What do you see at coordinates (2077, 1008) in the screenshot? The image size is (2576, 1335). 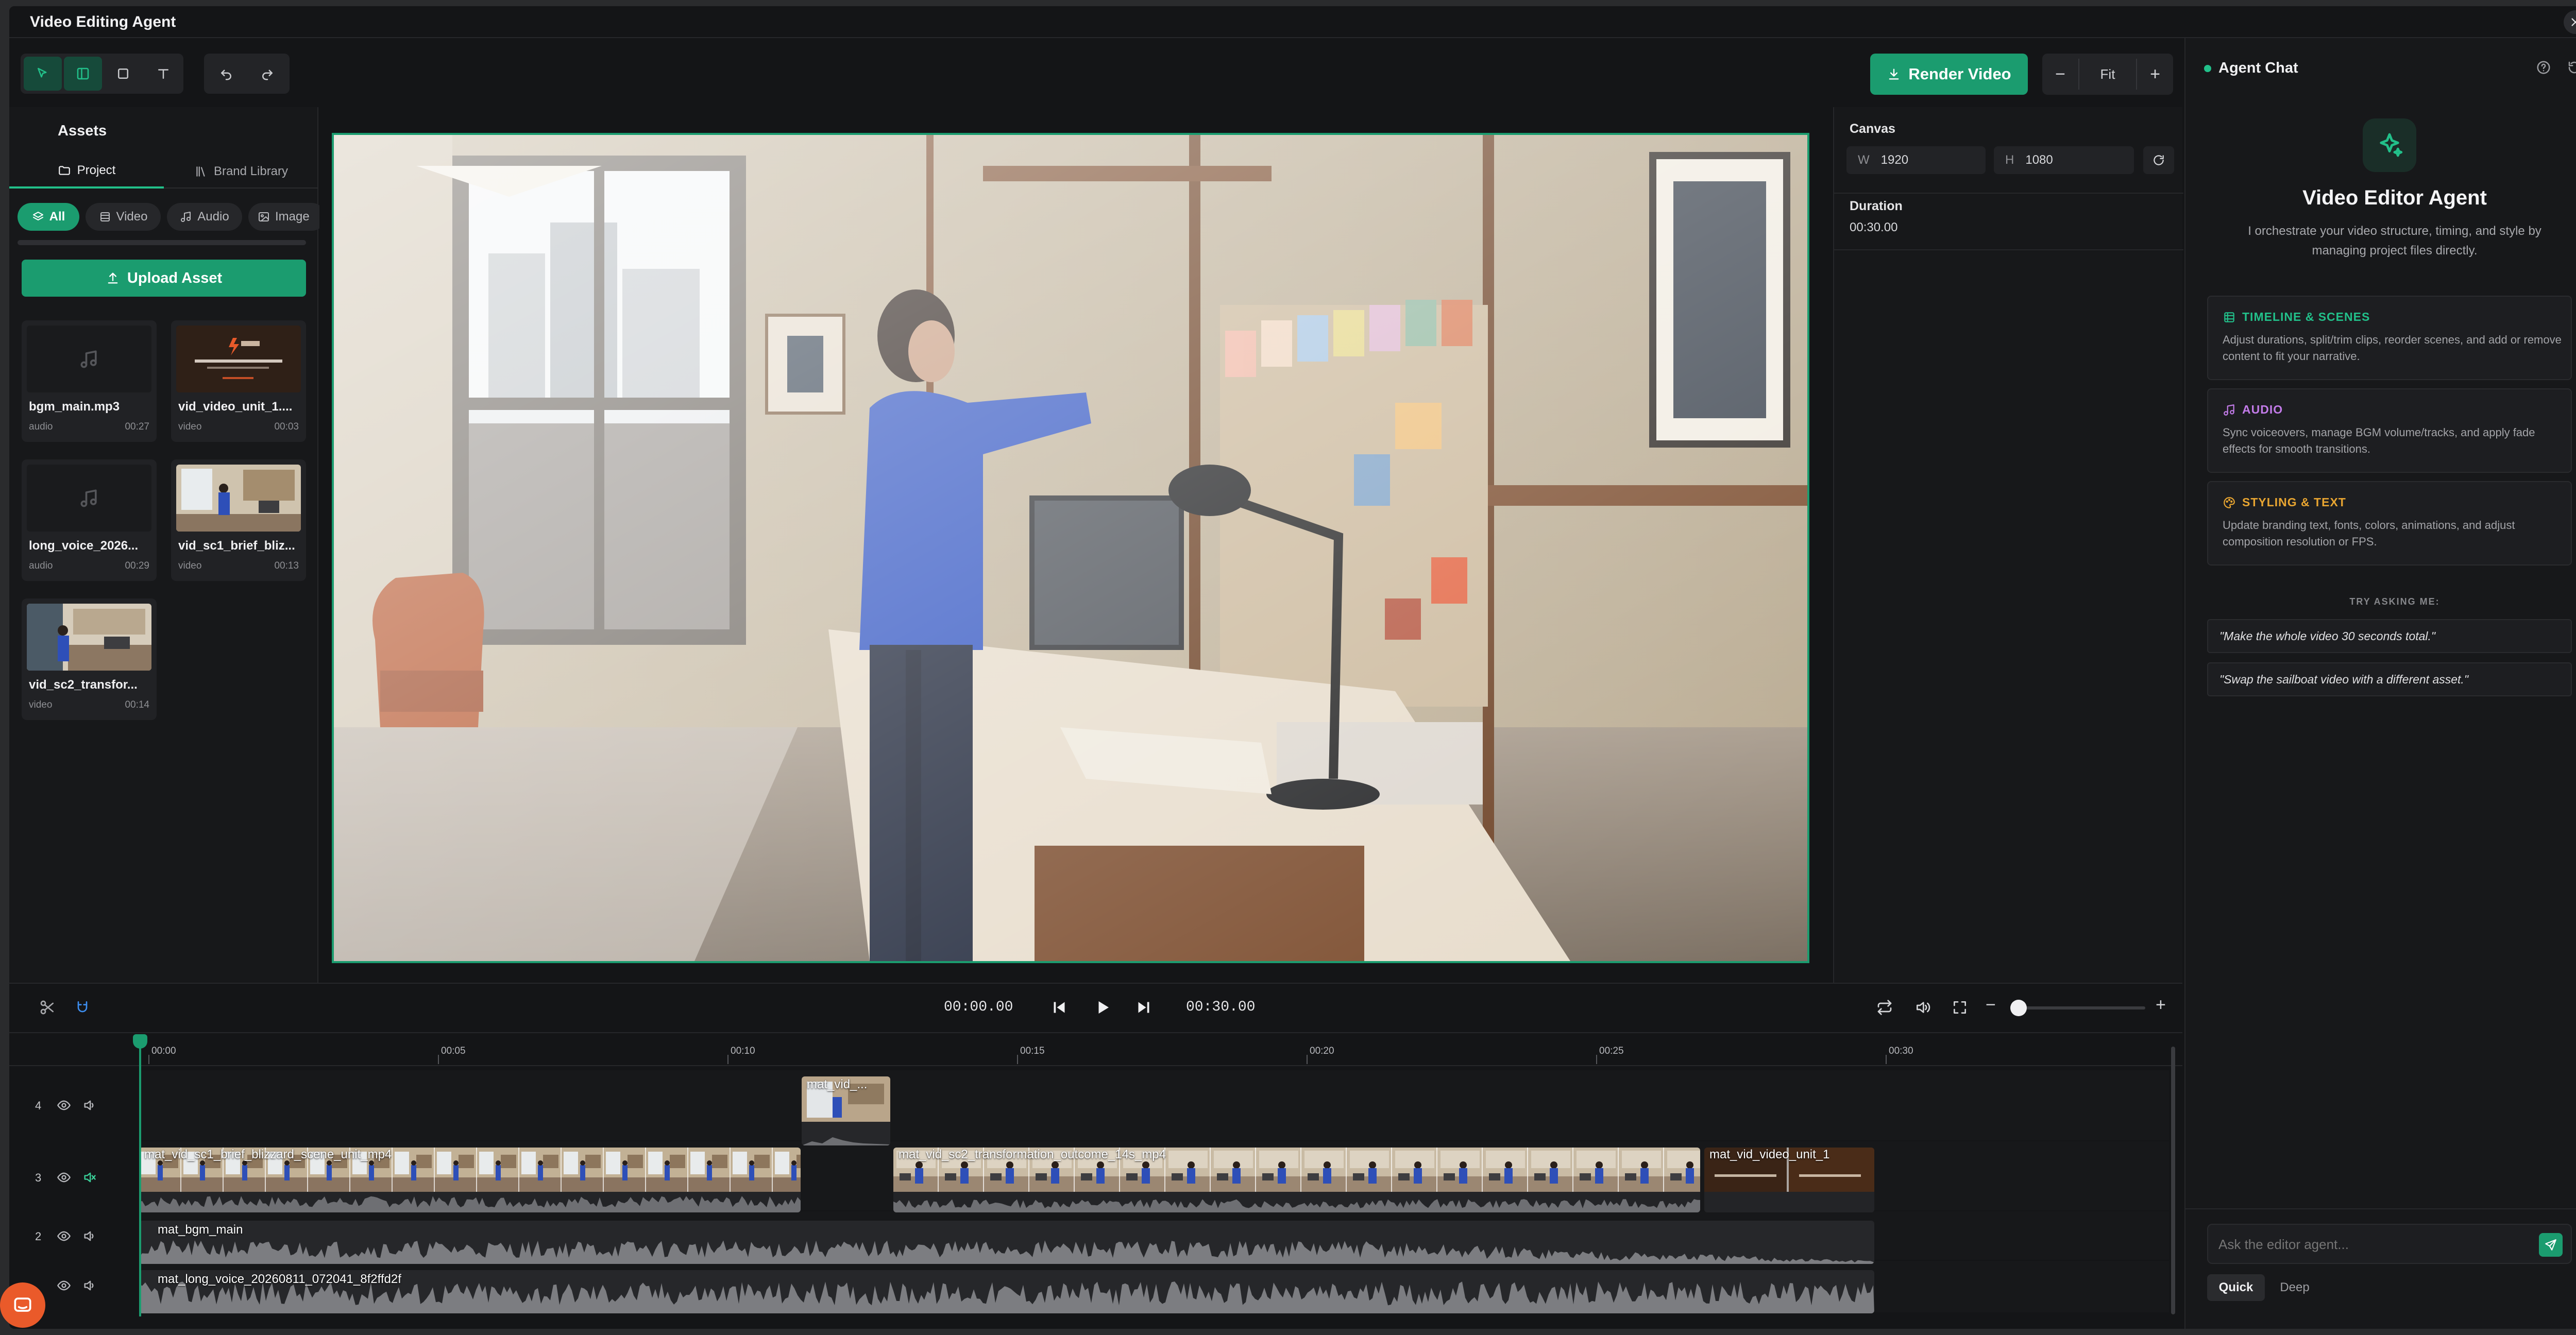 I see `timeline-zoom-slider` at bounding box center [2077, 1008].